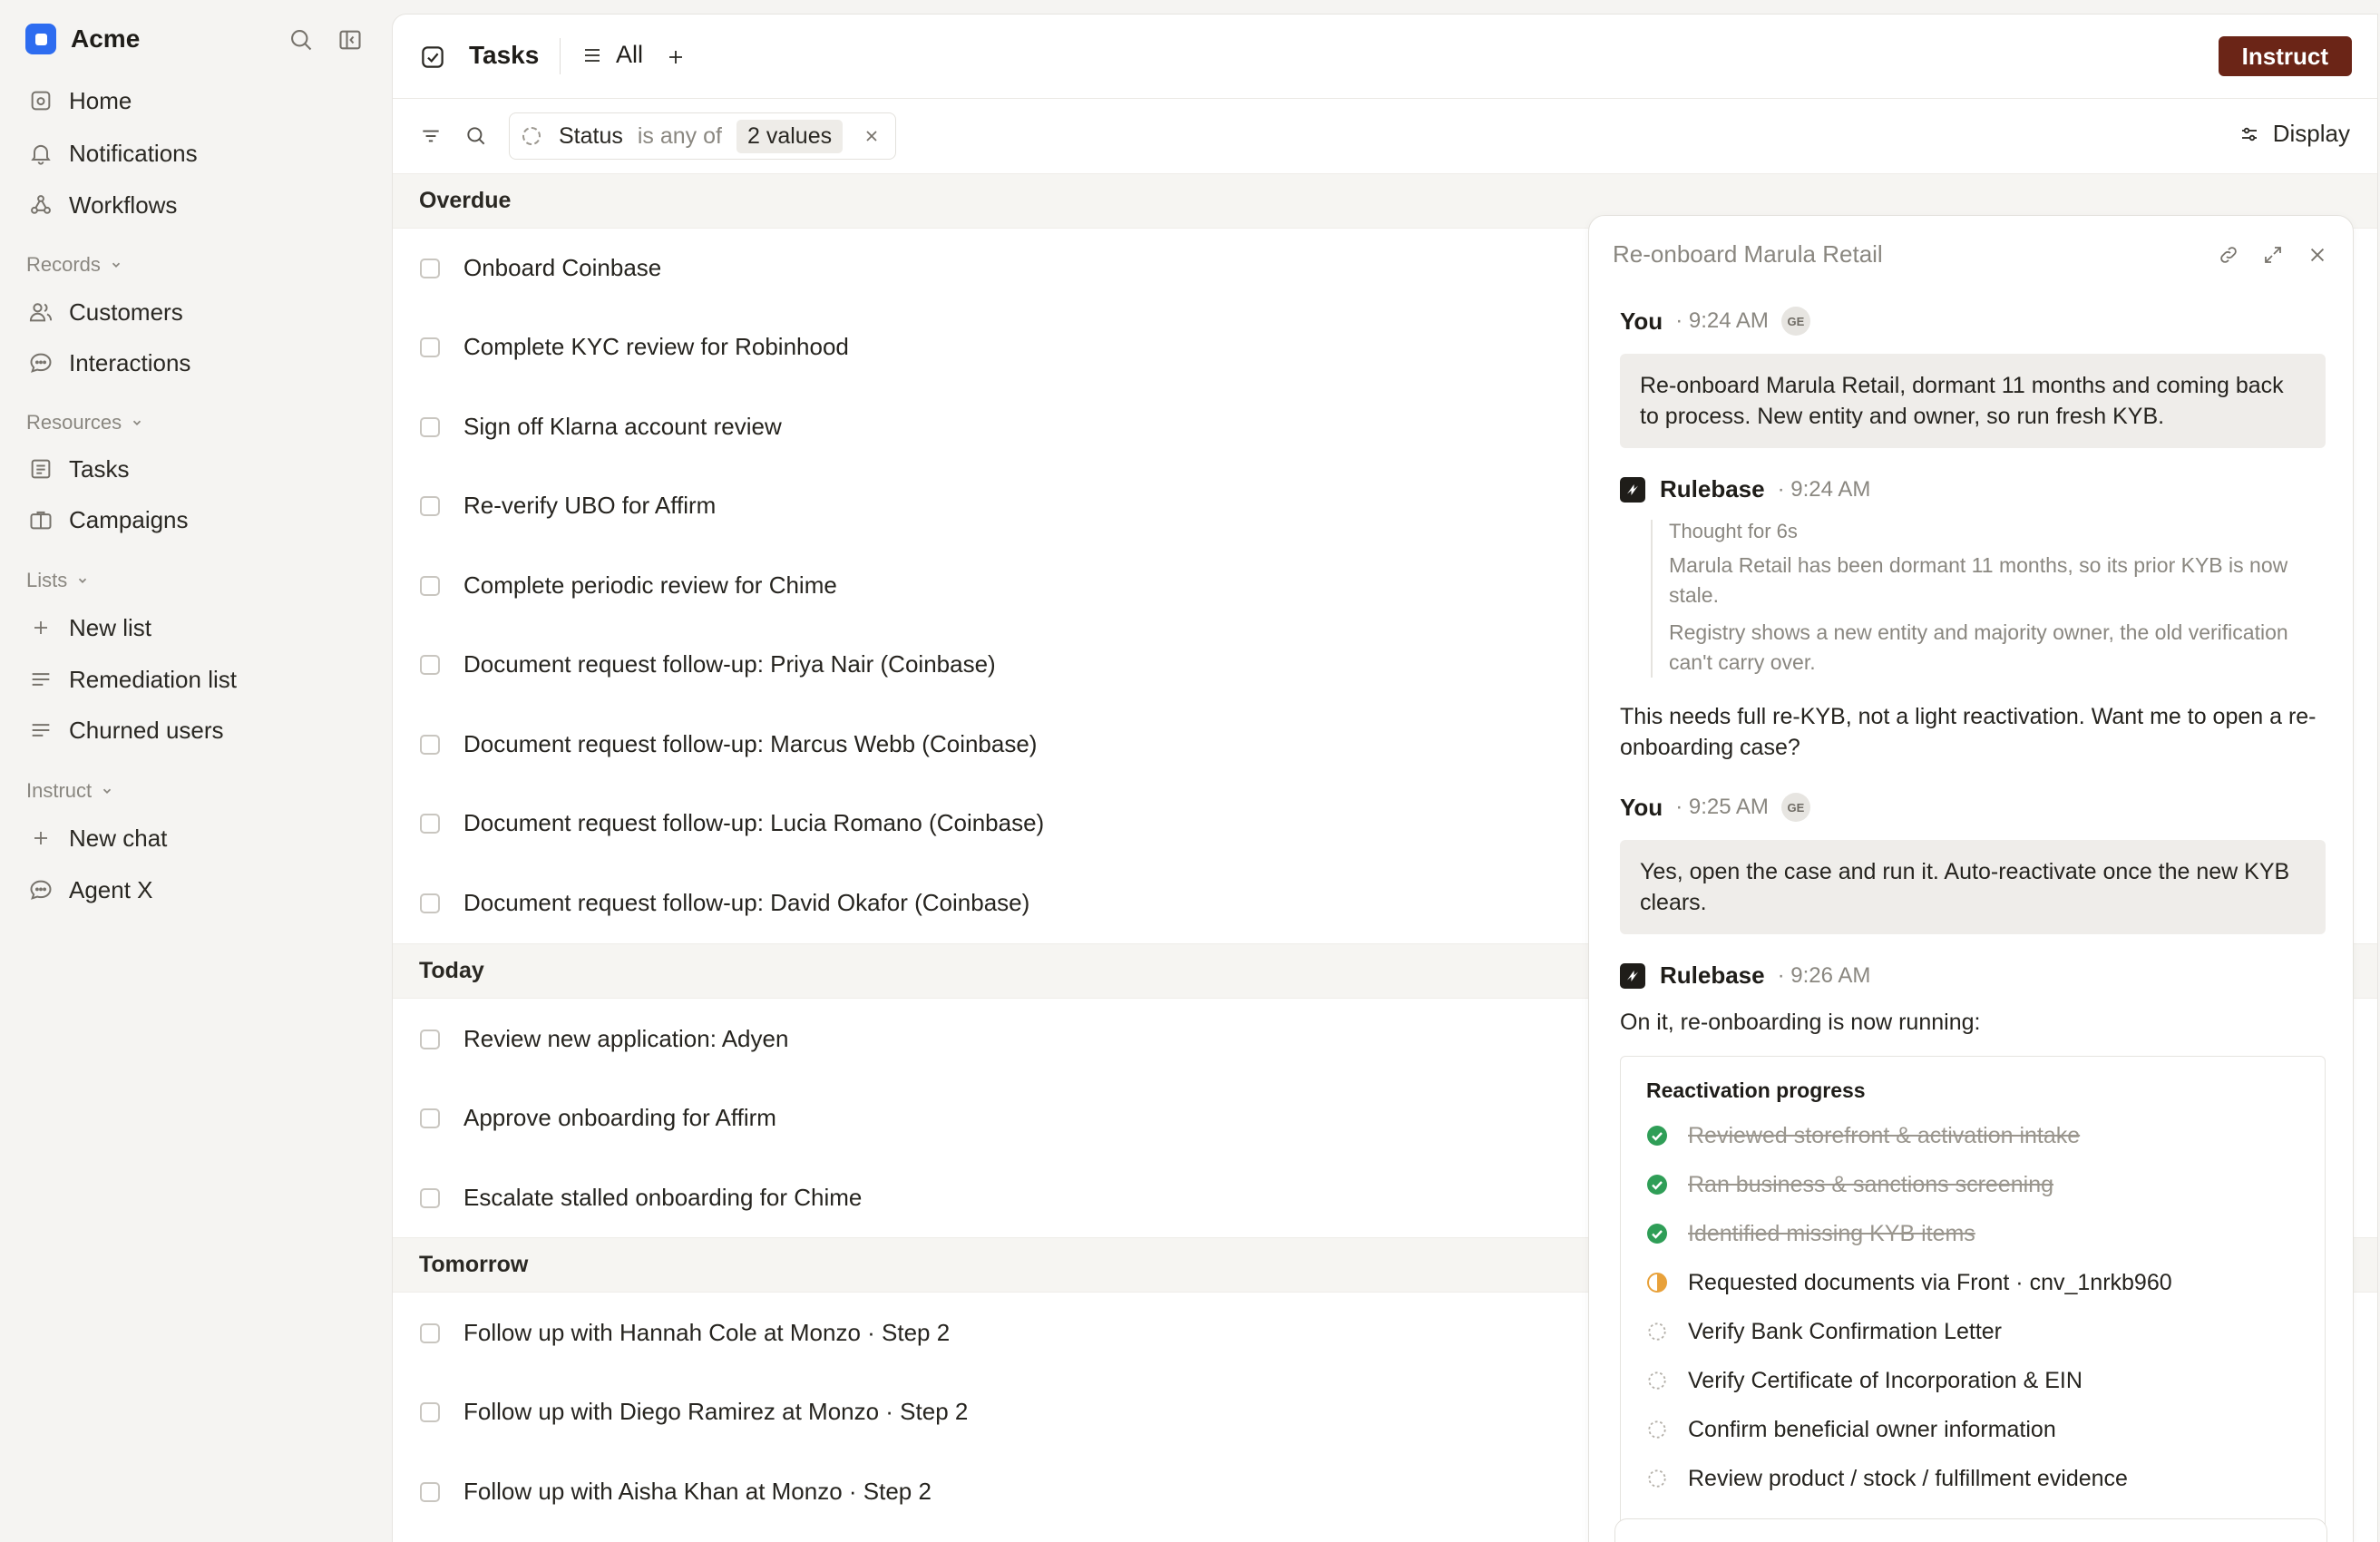 This screenshot has width=2380, height=1542. Describe the element at coordinates (147, 730) in the screenshot. I see `sidebar-item-label: Churned users` at that location.